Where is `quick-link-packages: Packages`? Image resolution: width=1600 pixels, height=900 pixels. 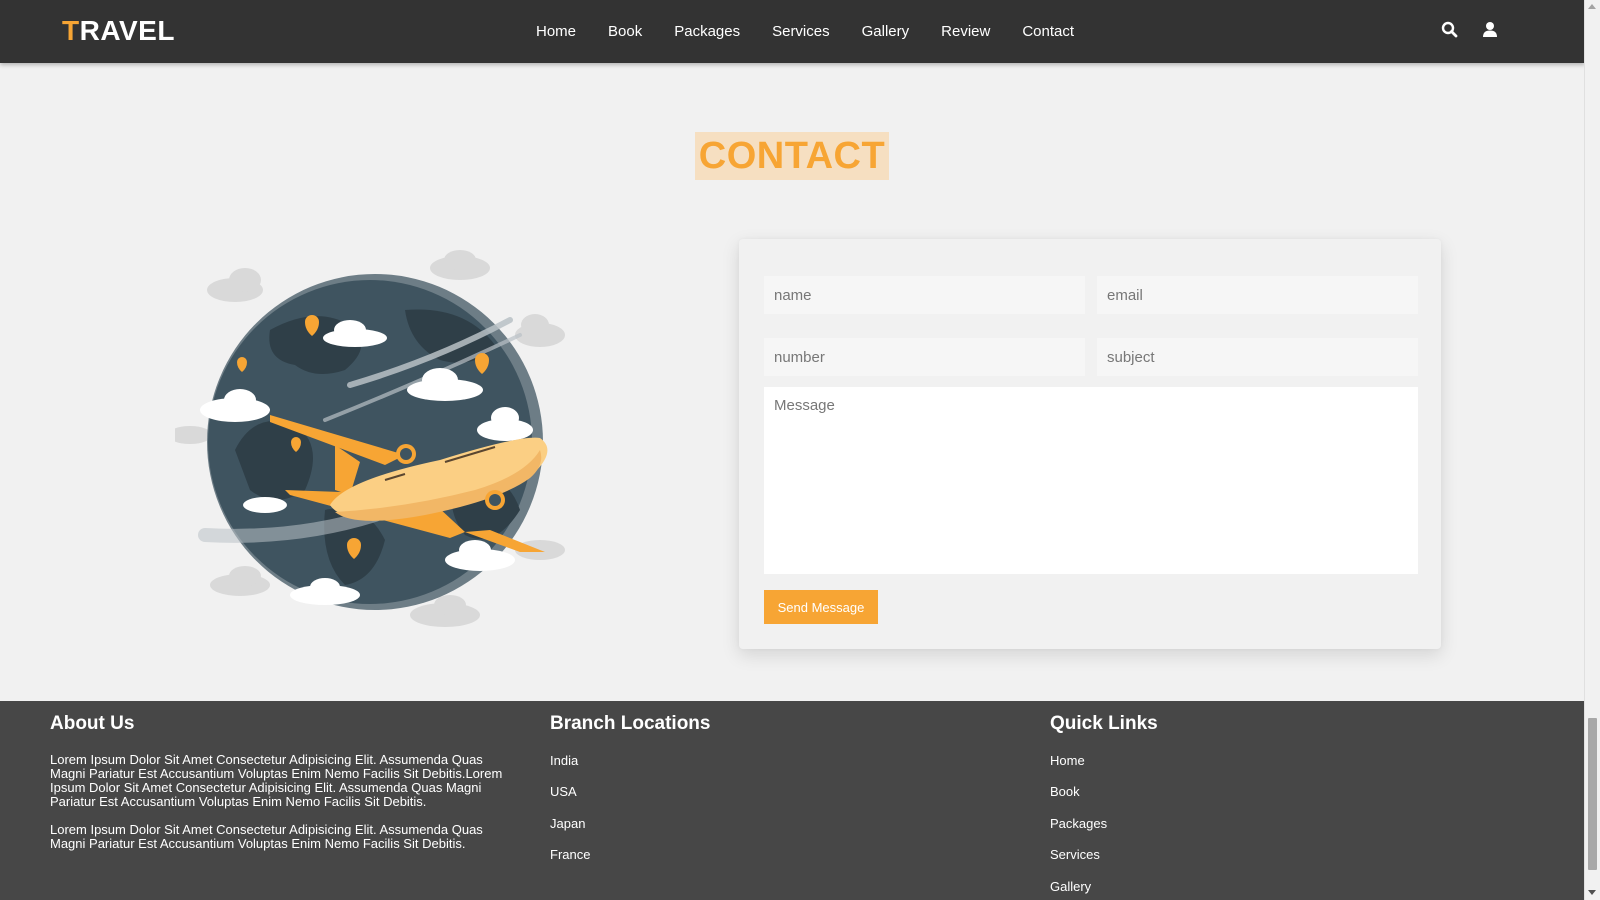 quick-link-packages: Packages is located at coordinates (1078, 823).